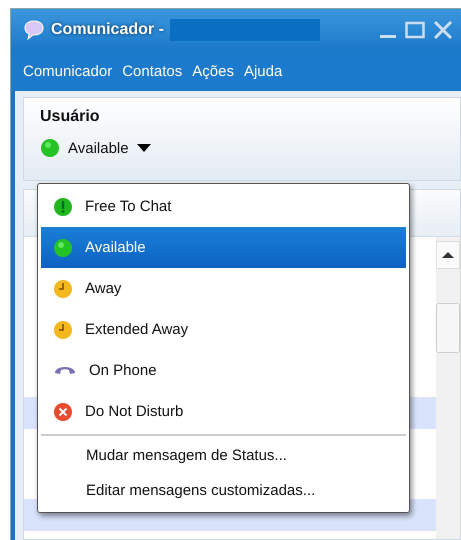 The width and height of the screenshot is (461, 540). I want to click on menu-item: Ações, so click(213, 71).